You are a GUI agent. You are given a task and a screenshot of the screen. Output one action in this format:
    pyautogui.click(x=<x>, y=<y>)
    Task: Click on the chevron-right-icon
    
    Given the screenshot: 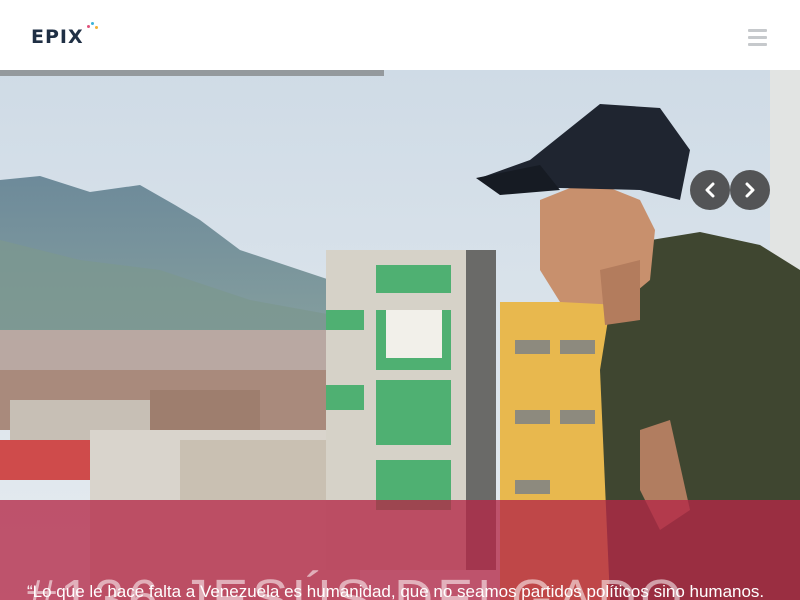 What is the action you would take?
    pyautogui.click(x=750, y=190)
    